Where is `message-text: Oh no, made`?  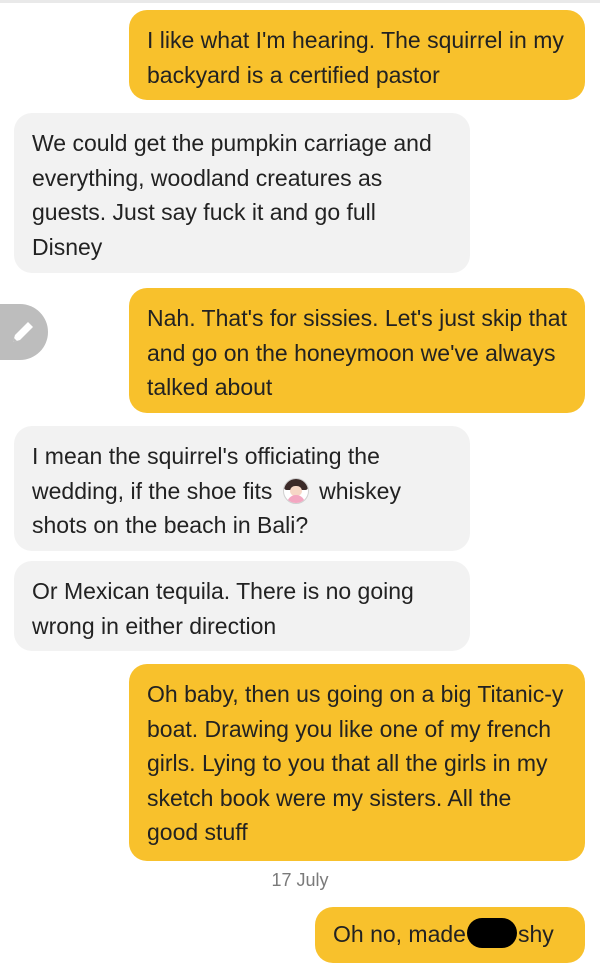
message-text: Oh no, made is located at coordinates (399, 934).